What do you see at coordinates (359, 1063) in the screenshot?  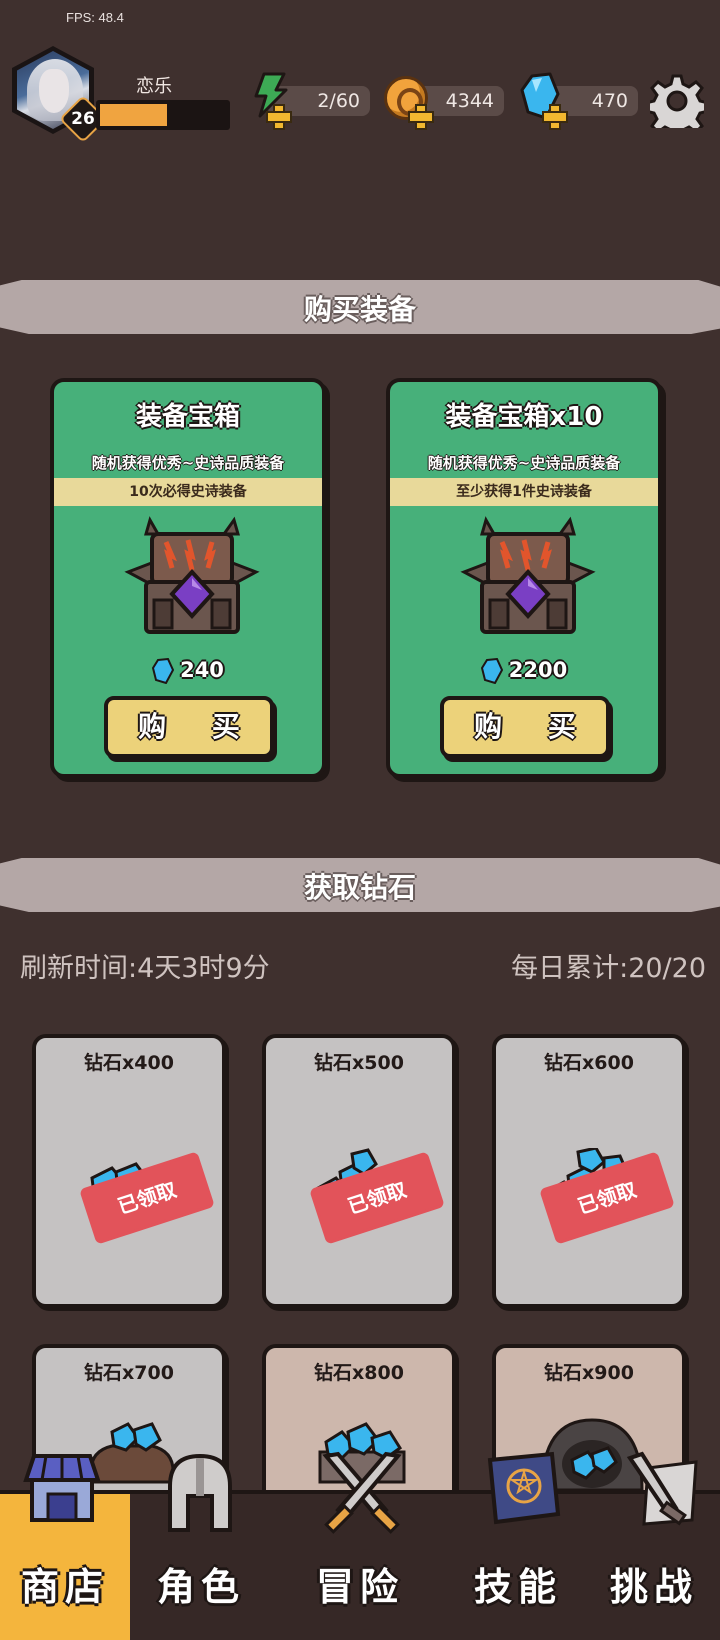 I see `diamond-offer-label: 钻石x500` at bounding box center [359, 1063].